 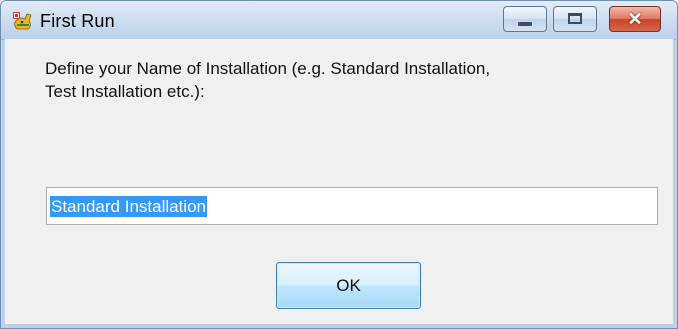 I want to click on prompt-line-2: Test Installation etc.):, so click(x=125, y=91).